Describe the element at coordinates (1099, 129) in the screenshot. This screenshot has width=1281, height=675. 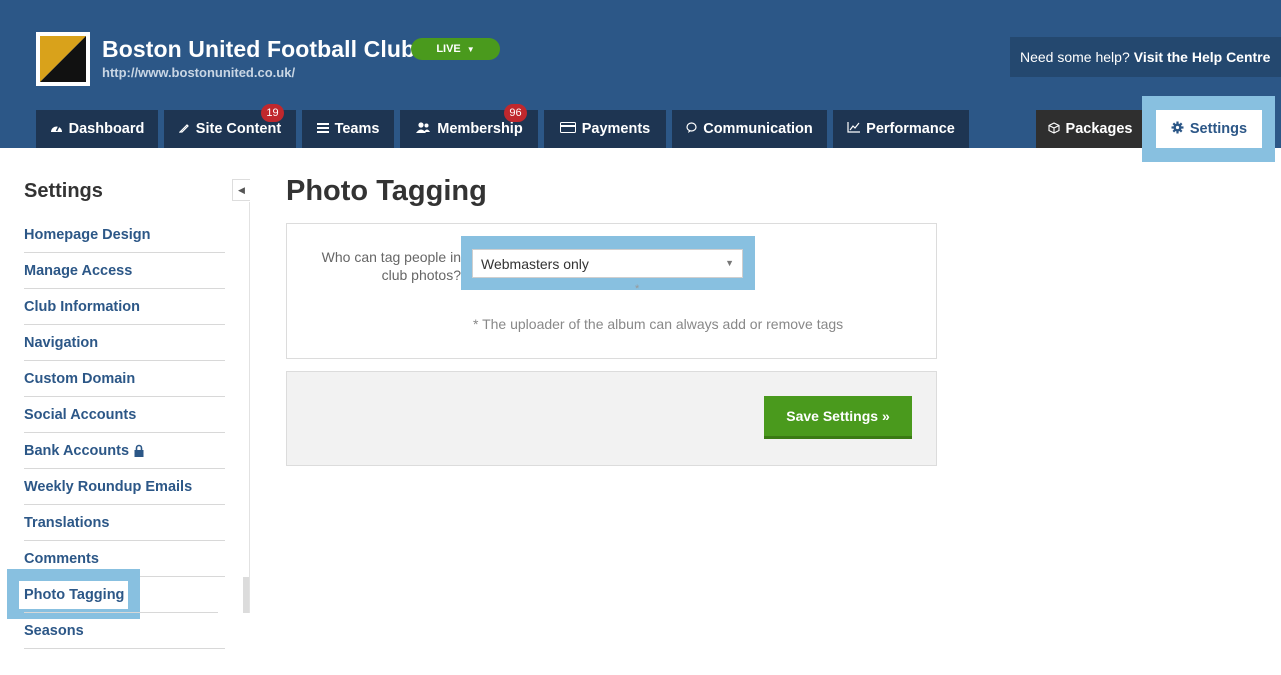
I see `tab-label: Packages` at that location.